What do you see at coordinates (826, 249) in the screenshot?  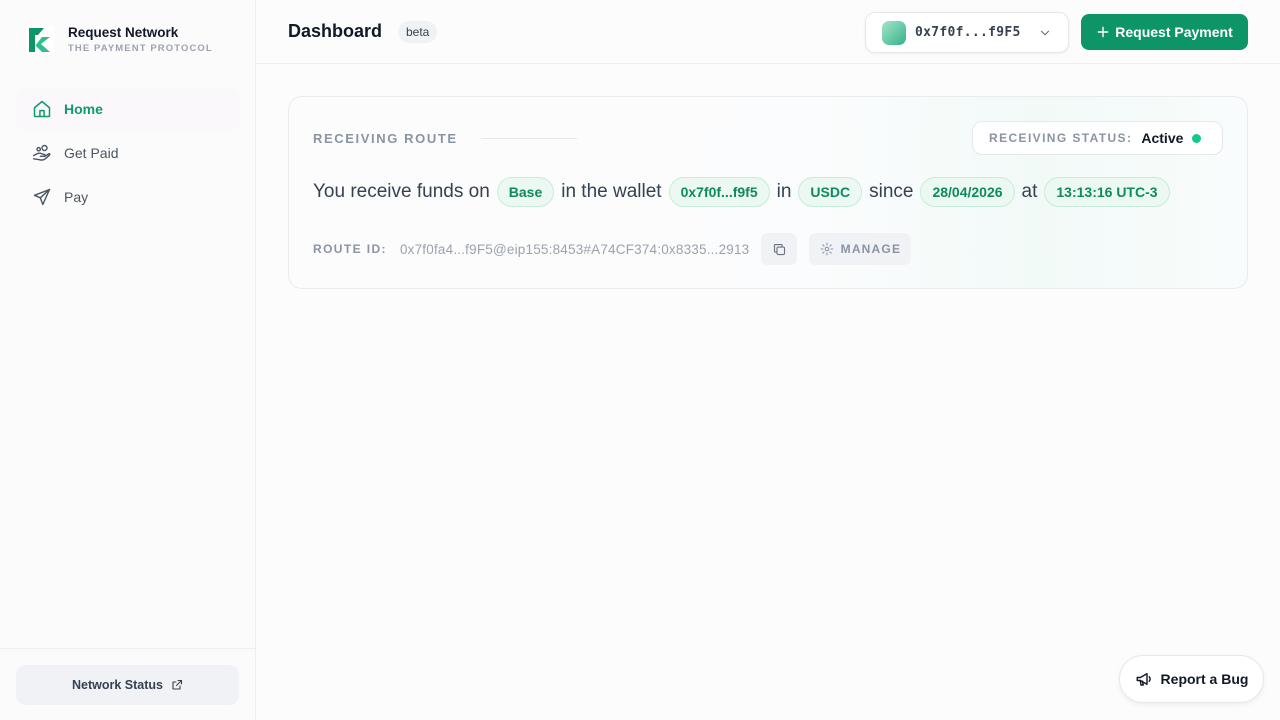 I see `gear-icon` at bounding box center [826, 249].